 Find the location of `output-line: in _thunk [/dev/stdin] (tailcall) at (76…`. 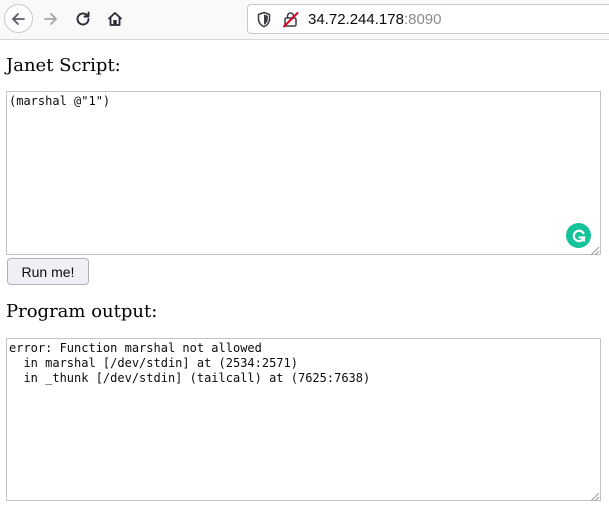

output-line: in _thunk [/dev/stdin] (tailcall) at (76… is located at coordinates (190, 378).